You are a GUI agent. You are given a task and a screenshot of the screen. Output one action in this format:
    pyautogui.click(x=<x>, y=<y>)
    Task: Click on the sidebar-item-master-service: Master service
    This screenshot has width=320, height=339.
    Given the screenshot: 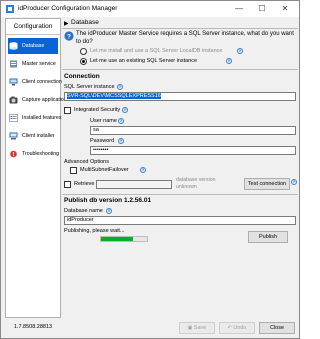 What is the action you would take?
    pyautogui.click(x=33, y=64)
    